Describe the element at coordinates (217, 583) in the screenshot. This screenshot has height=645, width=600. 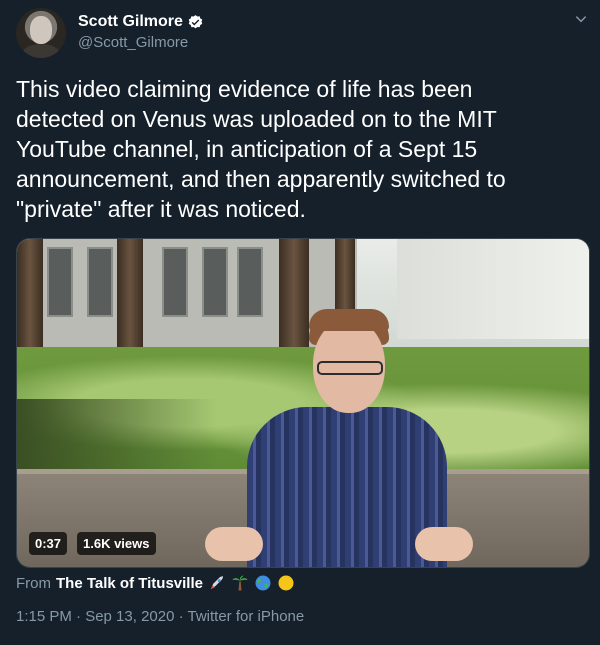
I see `rocket-icon` at that location.